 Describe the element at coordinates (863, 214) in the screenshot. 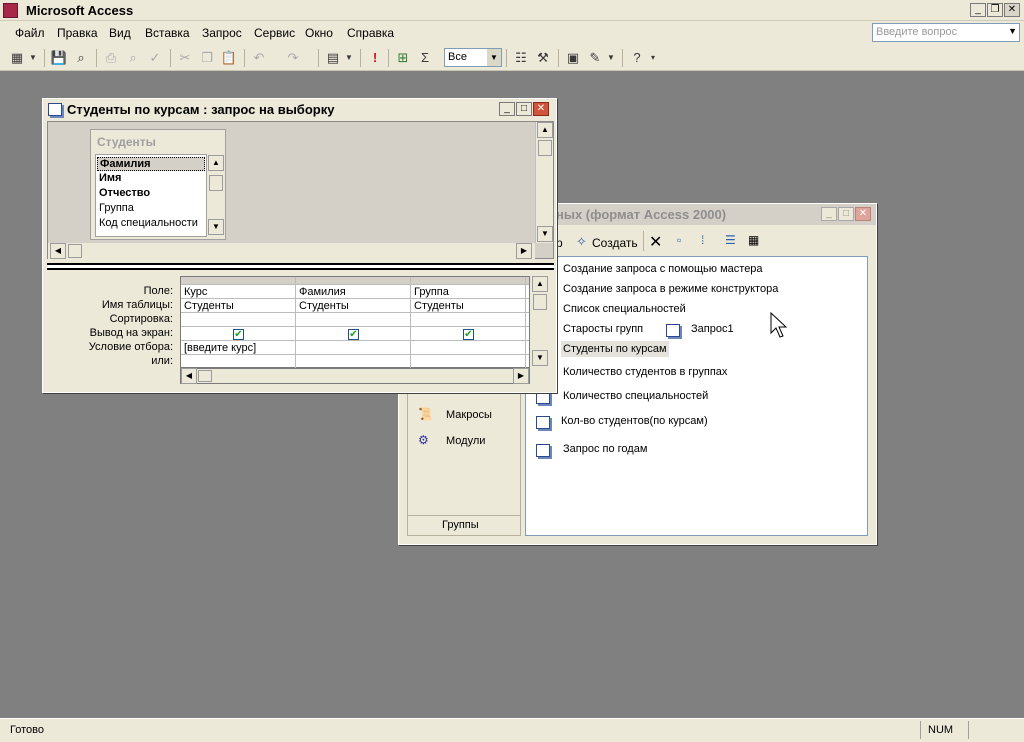

I see `db-close-button: ✕` at that location.